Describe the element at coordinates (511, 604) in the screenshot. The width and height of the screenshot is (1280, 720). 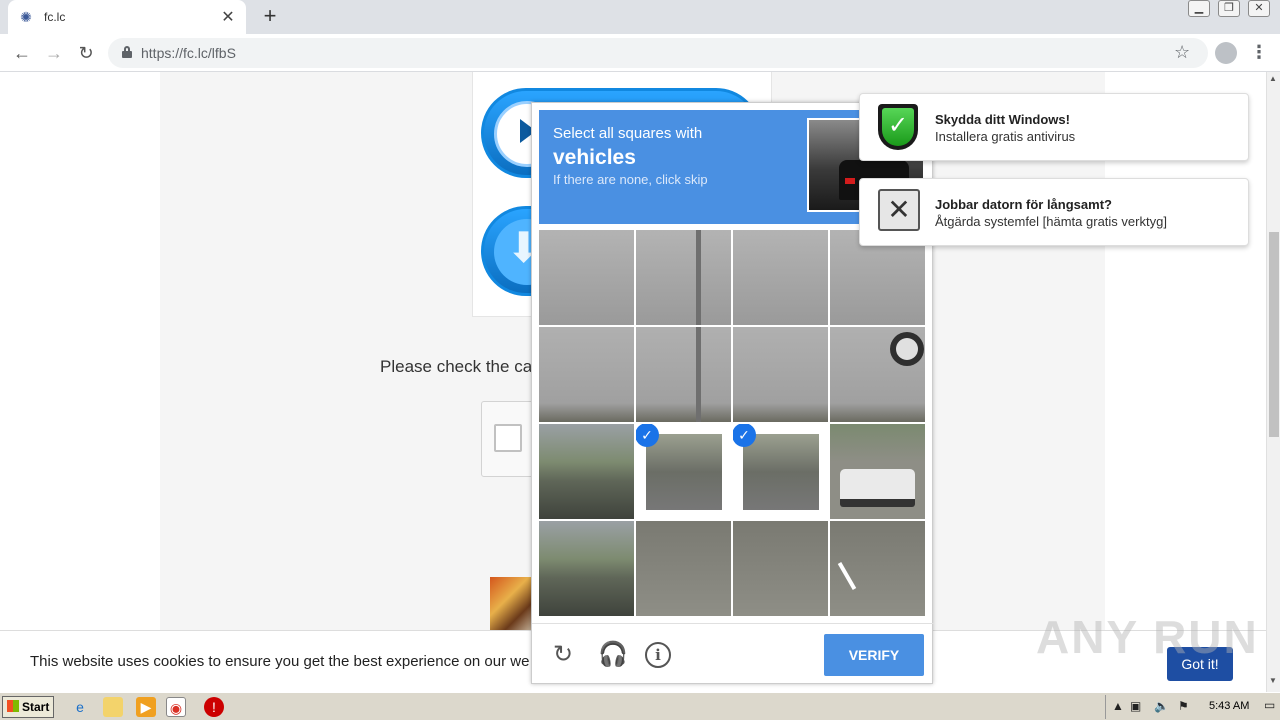
I see `ad-thumbnail` at that location.